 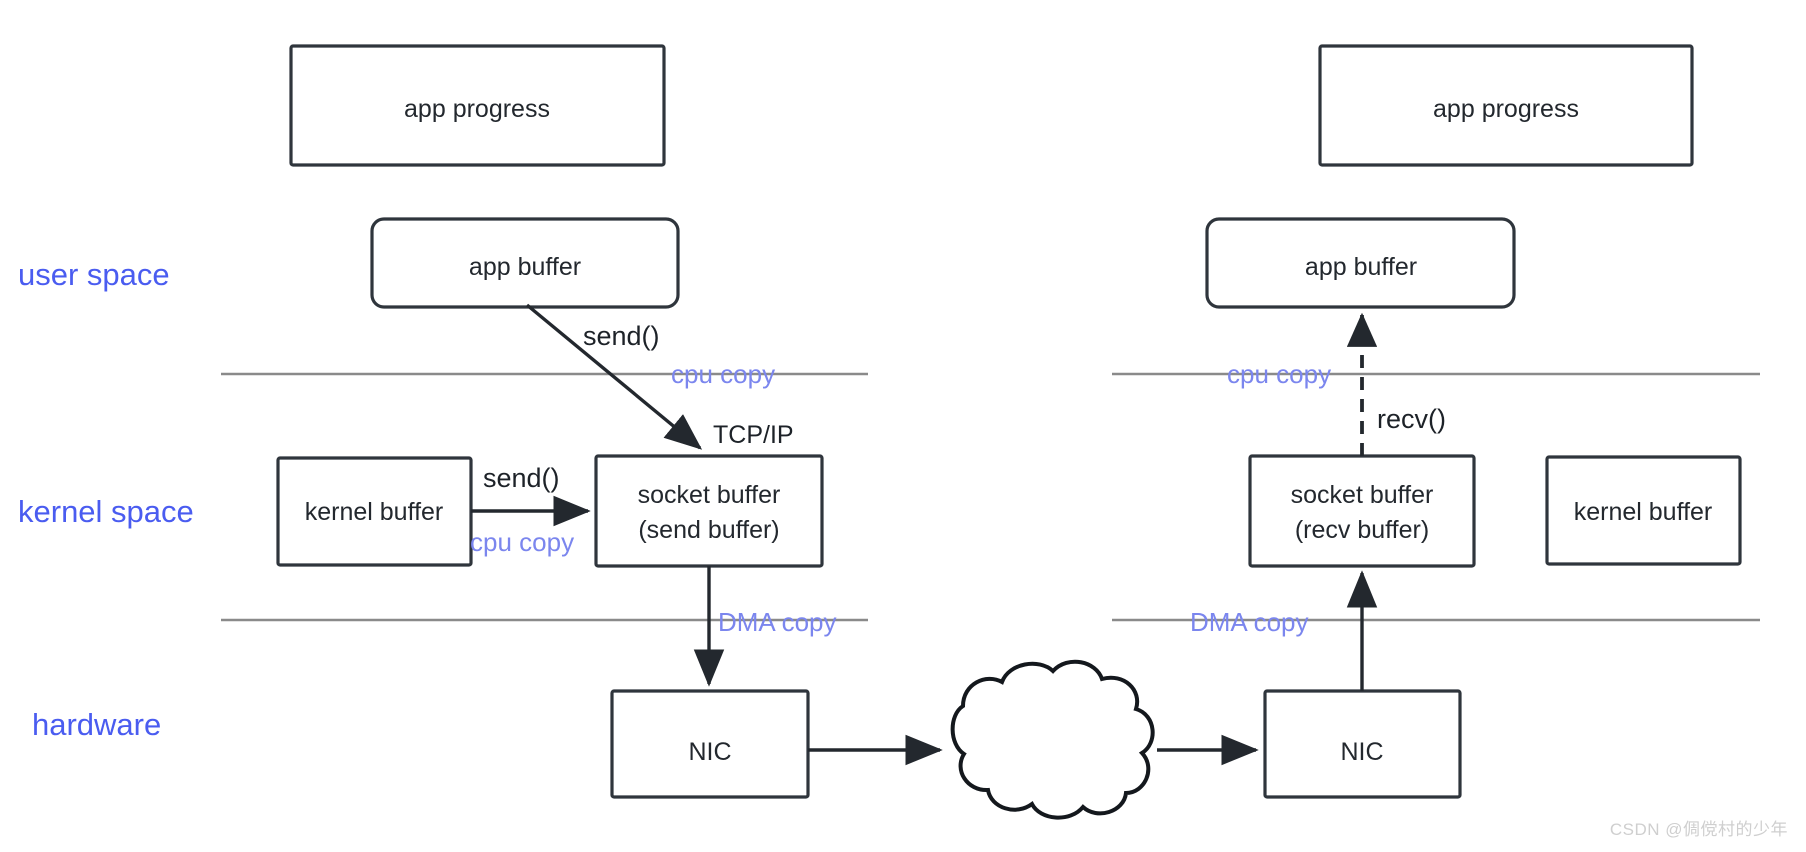 I want to click on zone-label-kernel-space: kernel space, so click(x=106, y=511).